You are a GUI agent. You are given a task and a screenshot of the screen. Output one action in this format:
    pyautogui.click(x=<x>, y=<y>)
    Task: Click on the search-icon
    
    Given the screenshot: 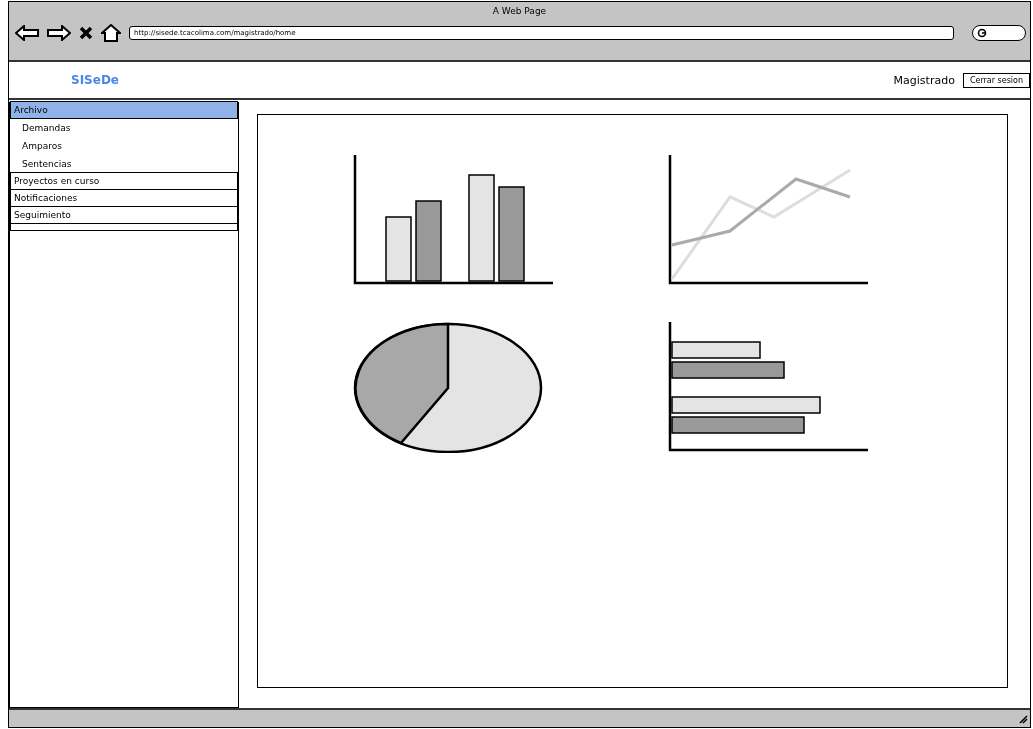 What is the action you would take?
    pyautogui.click(x=982, y=33)
    